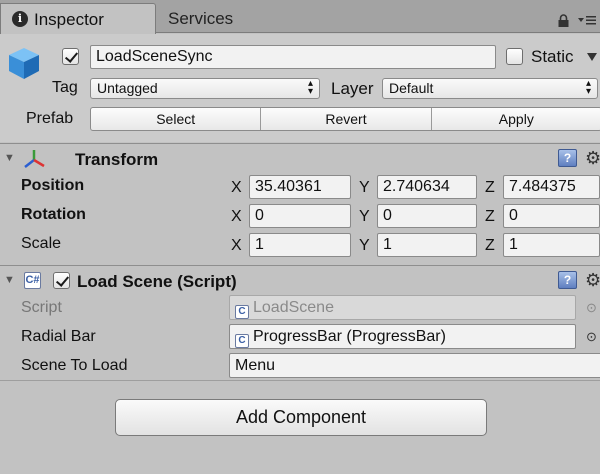  What do you see at coordinates (592, 57) in the screenshot?
I see `static-dropdown-icon` at bounding box center [592, 57].